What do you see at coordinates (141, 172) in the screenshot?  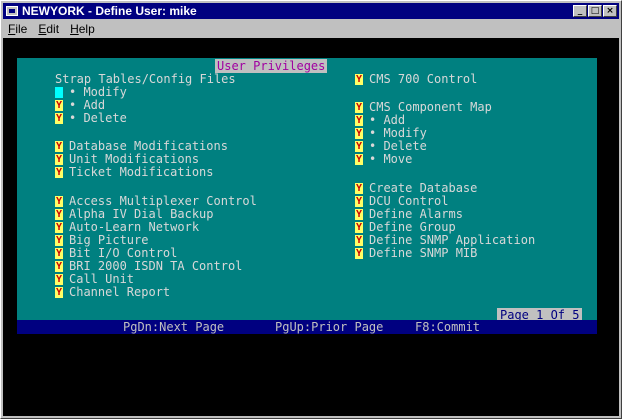 I see `priv-label: Ticket Modifications` at bounding box center [141, 172].